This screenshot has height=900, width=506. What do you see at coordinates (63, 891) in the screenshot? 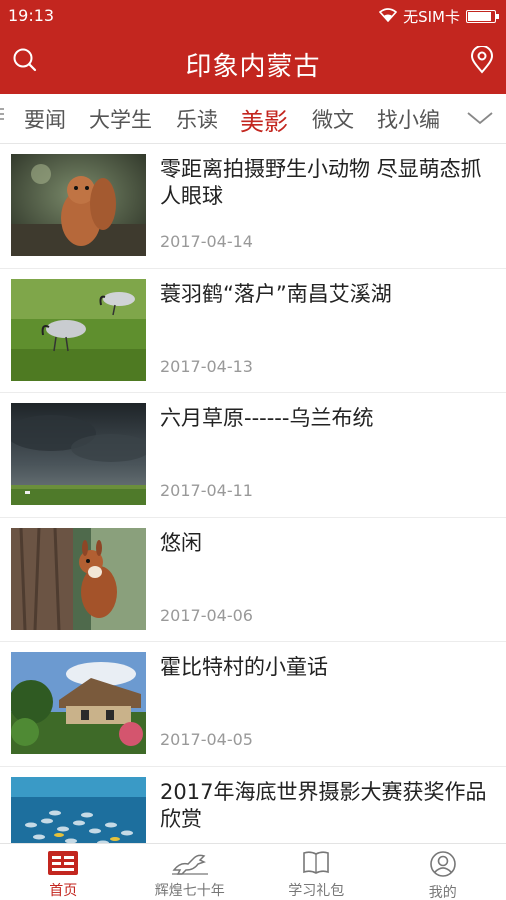
I see `nav-home-label: 首页` at bounding box center [63, 891].